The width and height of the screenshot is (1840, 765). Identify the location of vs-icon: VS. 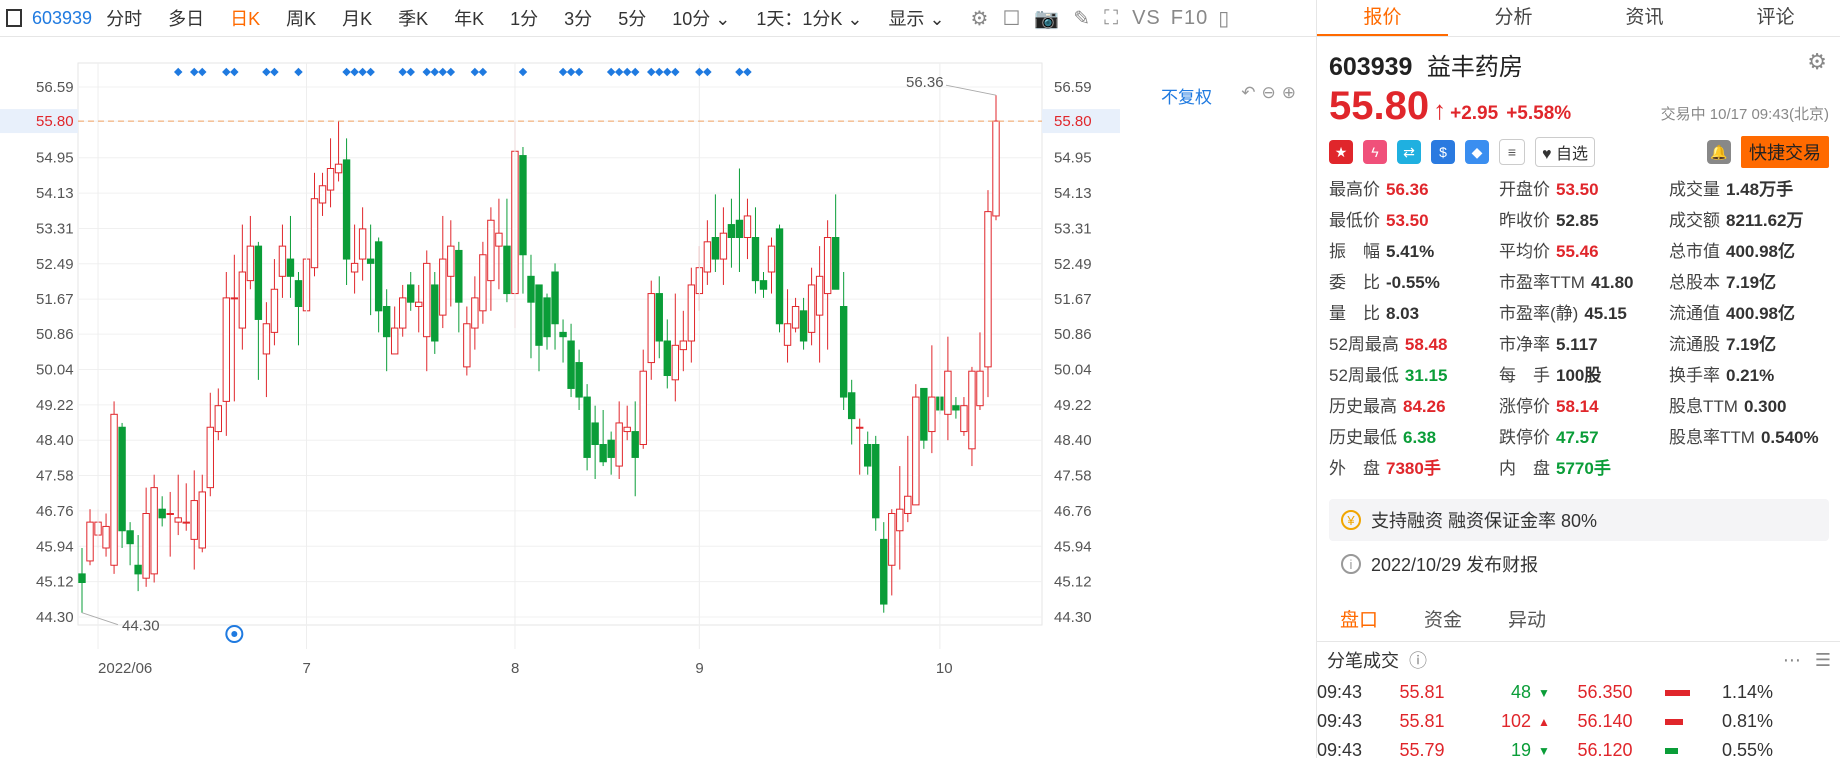
(1146, 18).